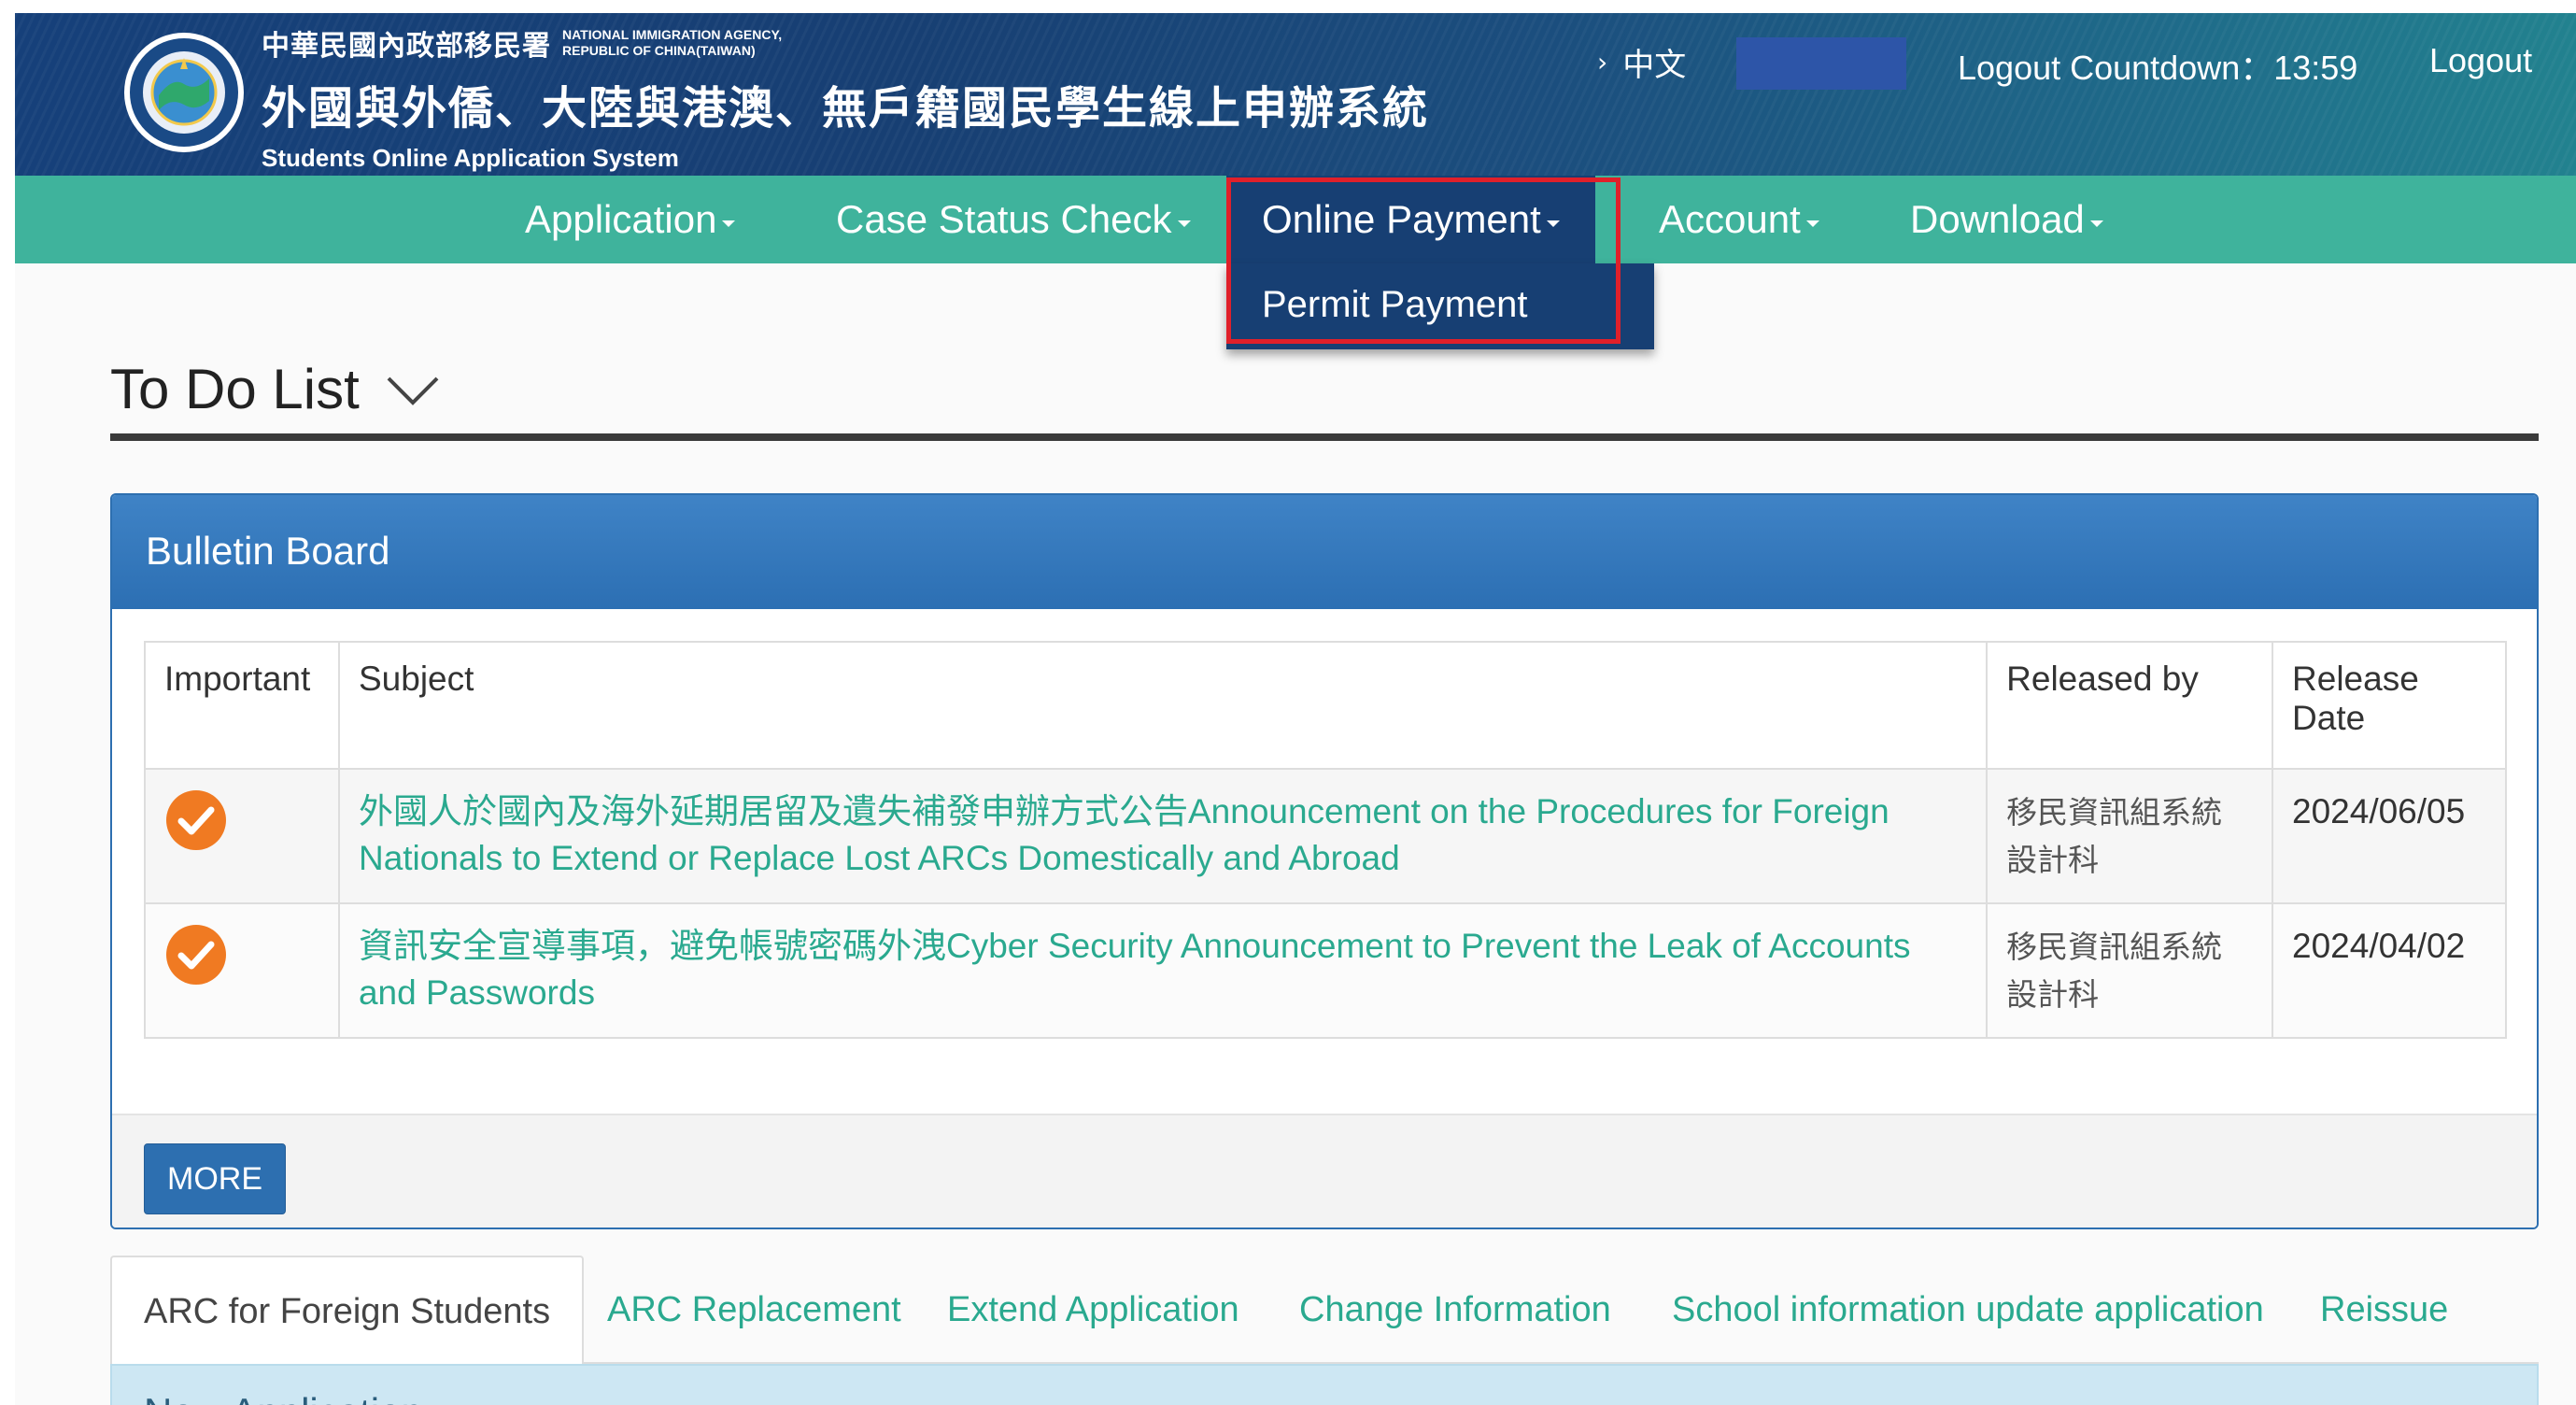 The image size is (2576, 1405). I want to click on bulletin-board-header: Bulletin Board, so click(1324, 552).